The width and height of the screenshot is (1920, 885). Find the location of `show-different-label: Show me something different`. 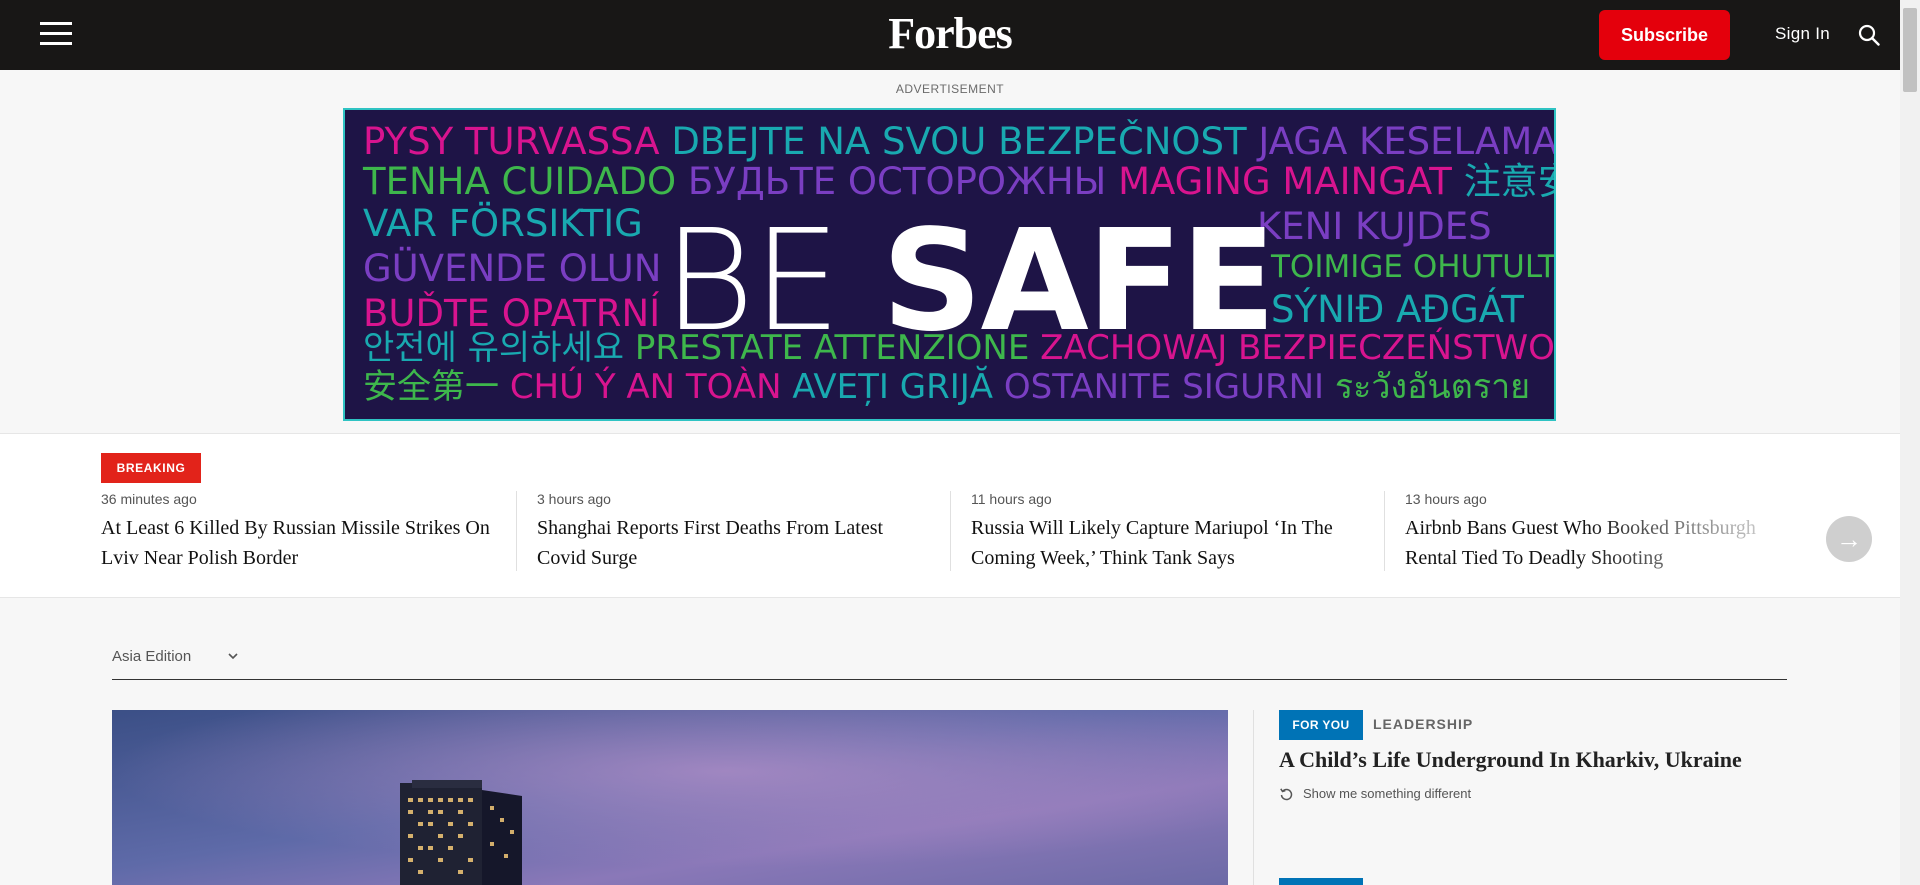

show-different-label: Show me something different is located at coordinates (1387, 793).